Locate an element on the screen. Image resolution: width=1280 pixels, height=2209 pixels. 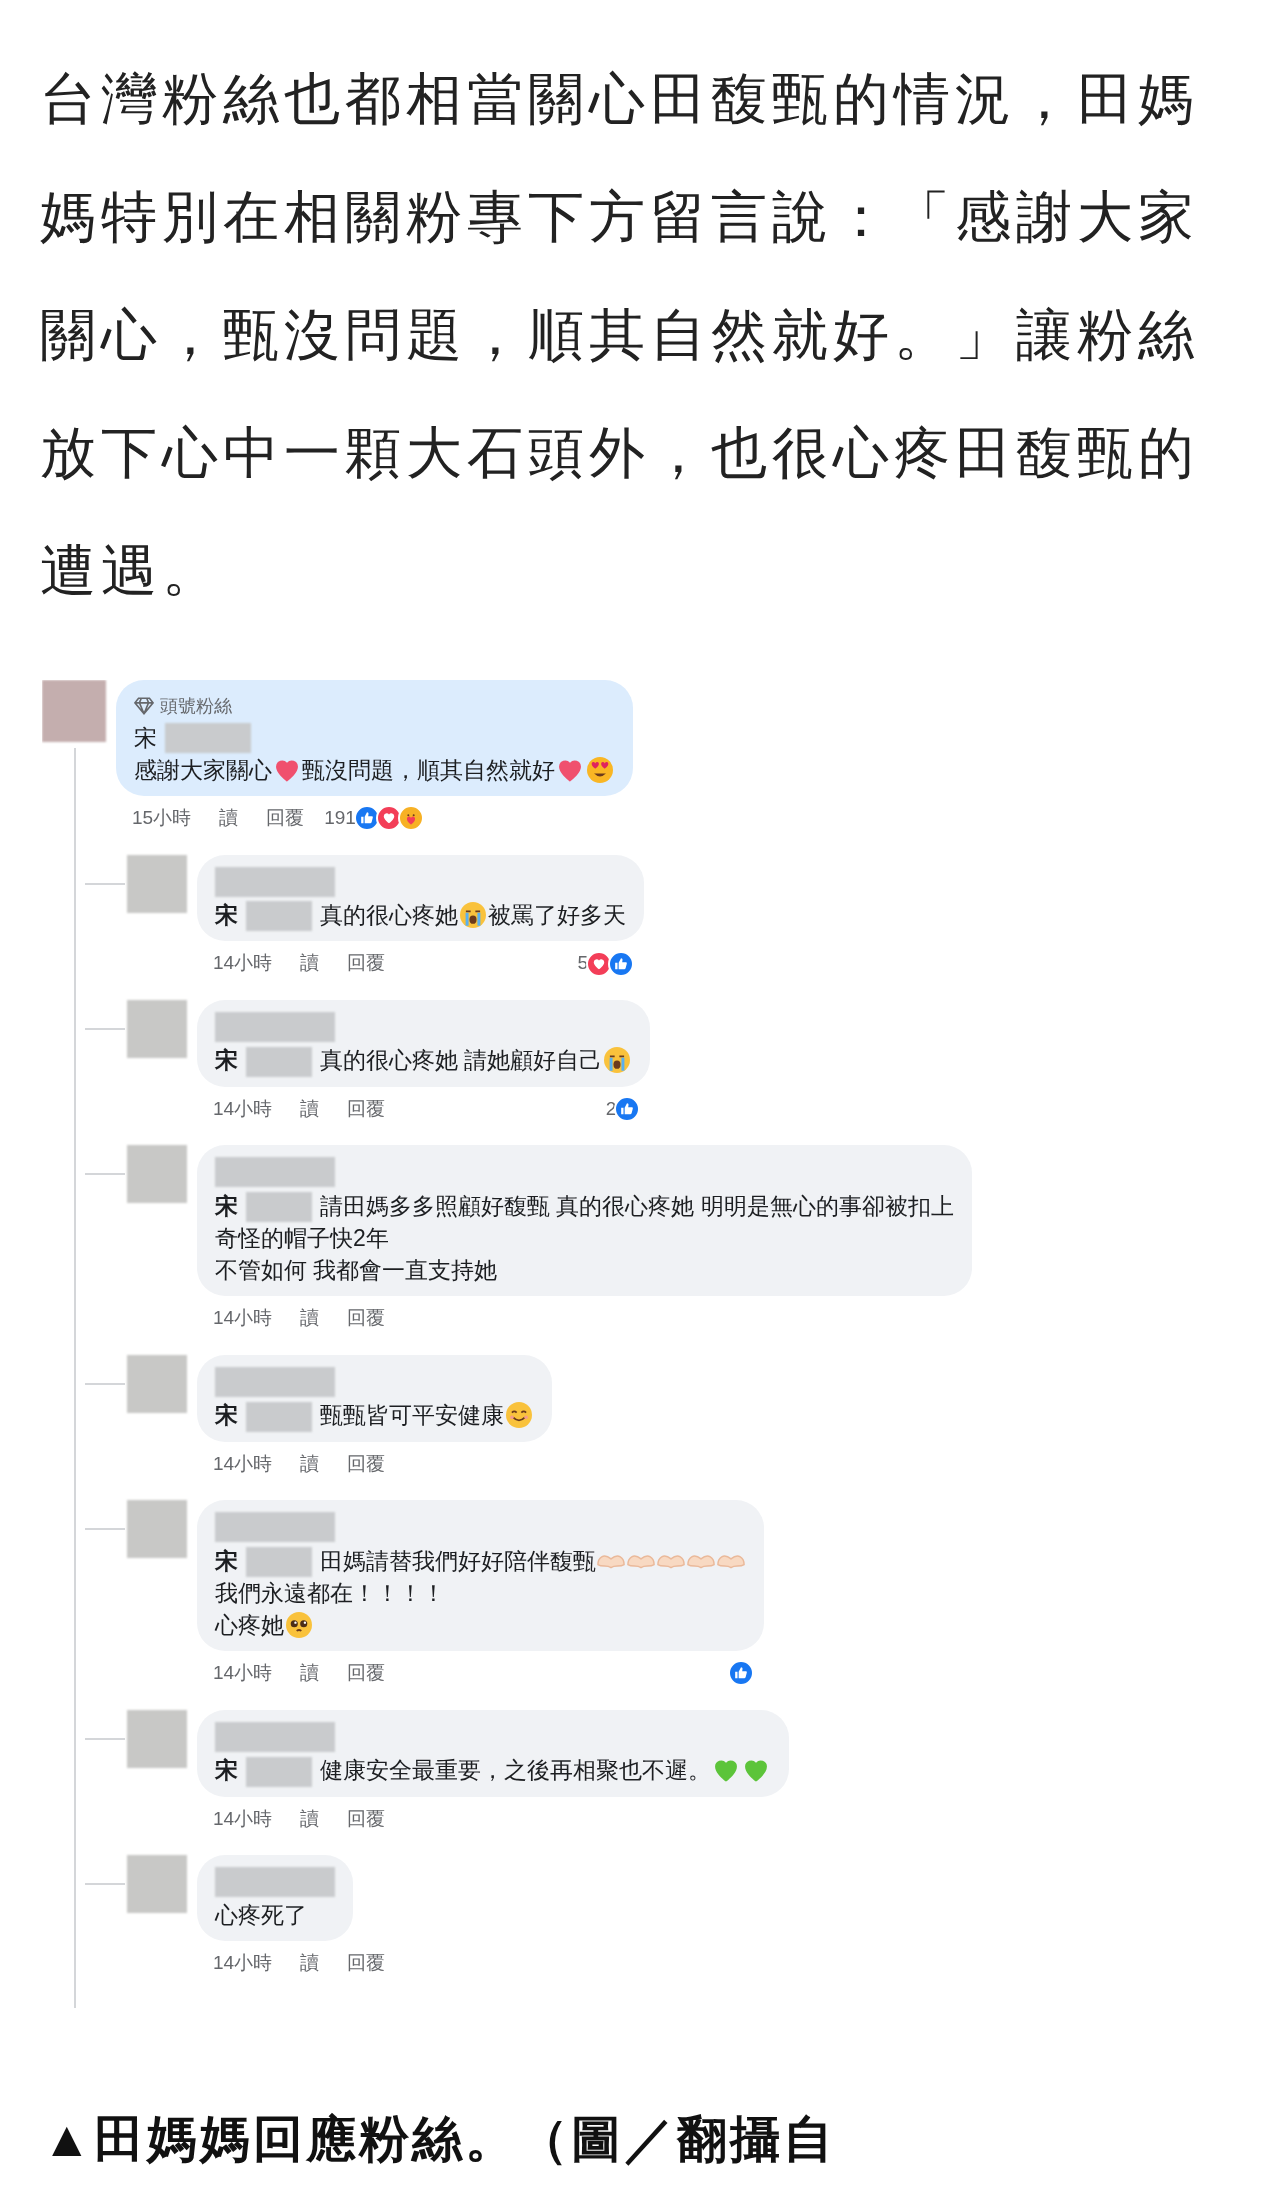
diamond-icon is located at coordinates (144, 706).